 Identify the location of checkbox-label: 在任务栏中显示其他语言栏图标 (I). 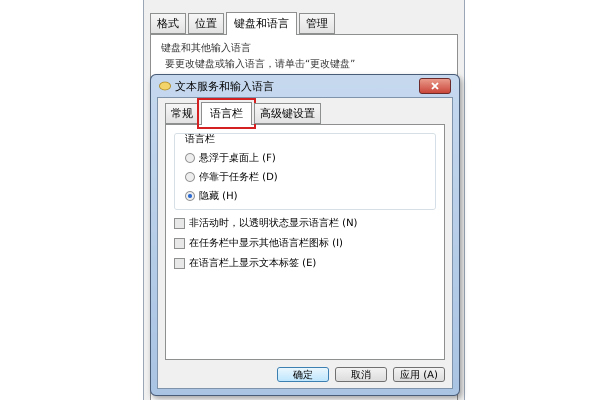
(266, 243).